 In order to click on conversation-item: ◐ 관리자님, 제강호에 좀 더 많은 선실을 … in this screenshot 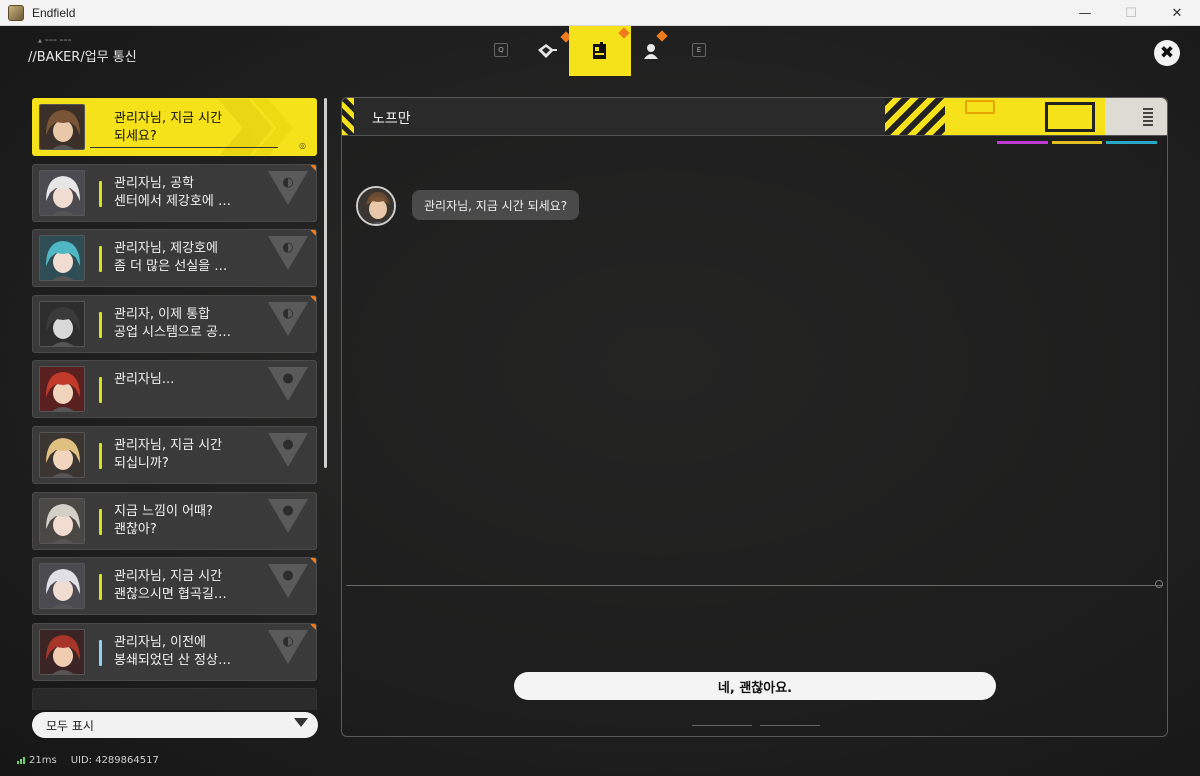, I will do `click(174, 258)`.